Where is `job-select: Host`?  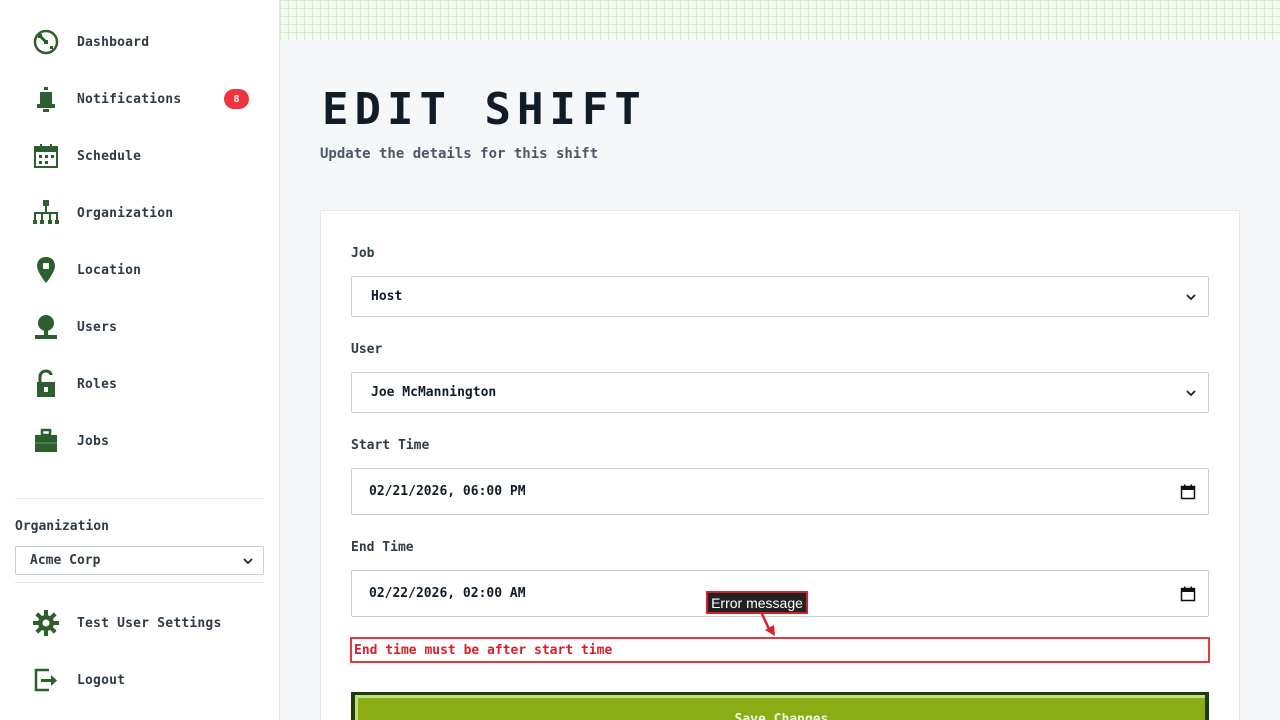 job-select: Host is located at coordinates (780, 296).